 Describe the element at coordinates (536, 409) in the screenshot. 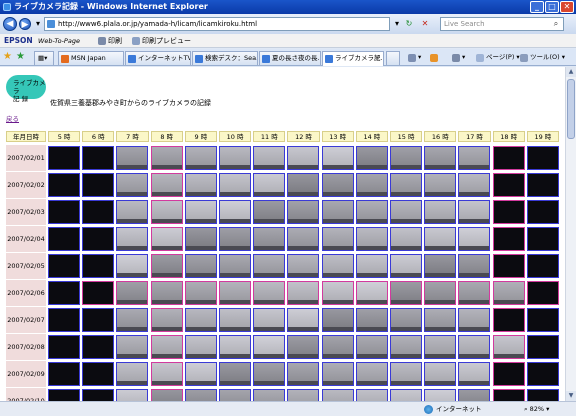

I see `zoom-control: ⌕ 82% ▾` at that location.